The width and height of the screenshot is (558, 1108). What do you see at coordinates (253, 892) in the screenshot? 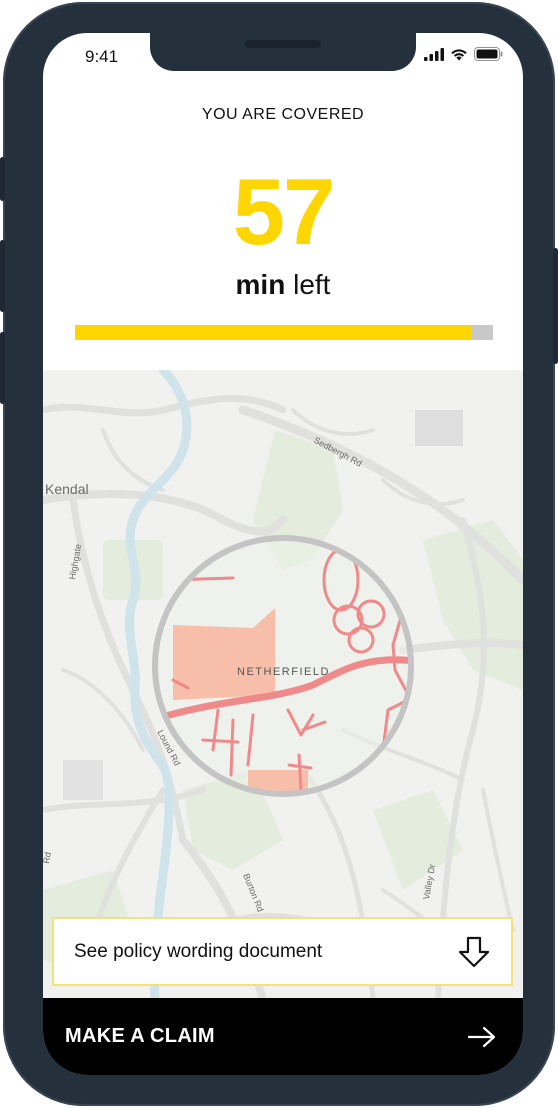
I see `map-label-burton: Burton Rd` at bounding box center [253, 892].